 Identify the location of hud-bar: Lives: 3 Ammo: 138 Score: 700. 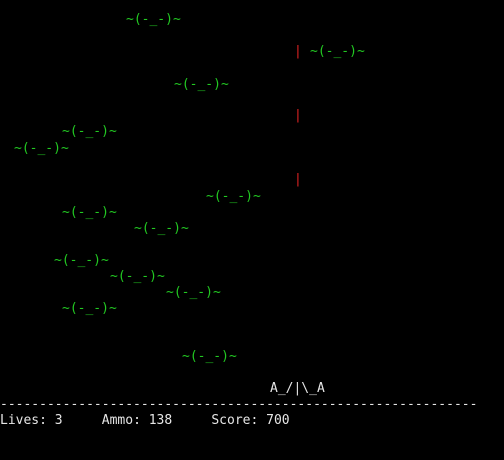
(145, 421).